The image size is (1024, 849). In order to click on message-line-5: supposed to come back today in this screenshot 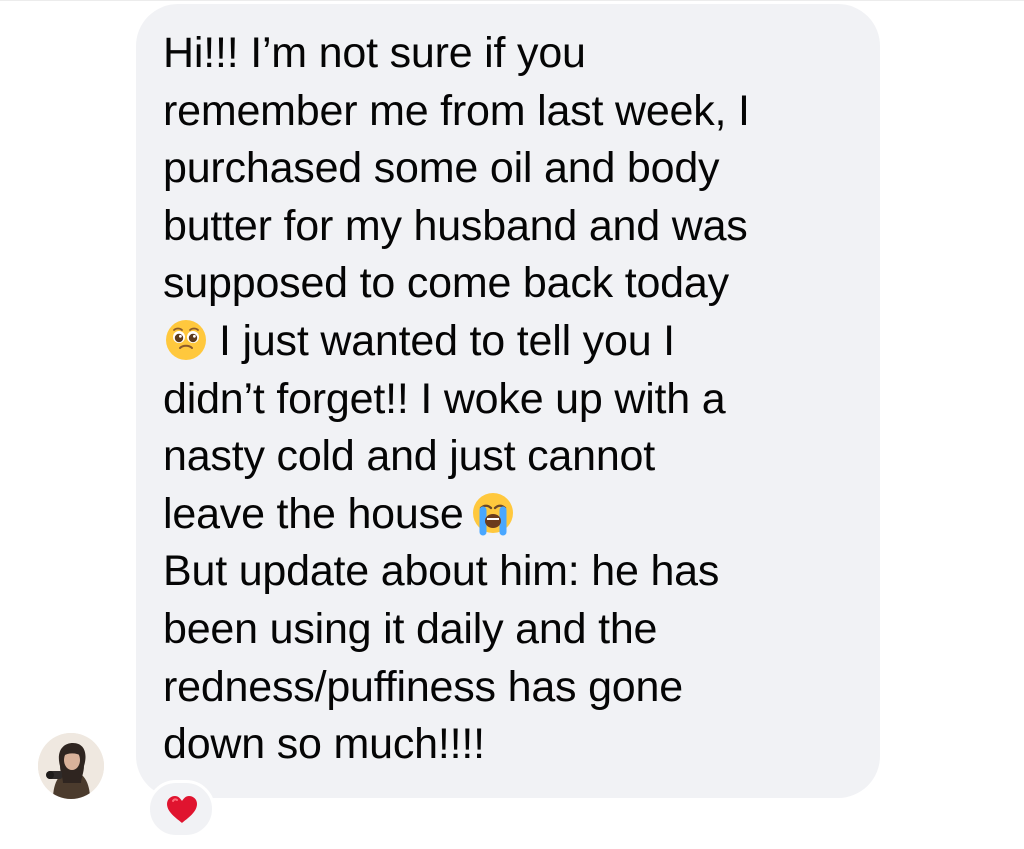, I will do `click(446, 283)`.